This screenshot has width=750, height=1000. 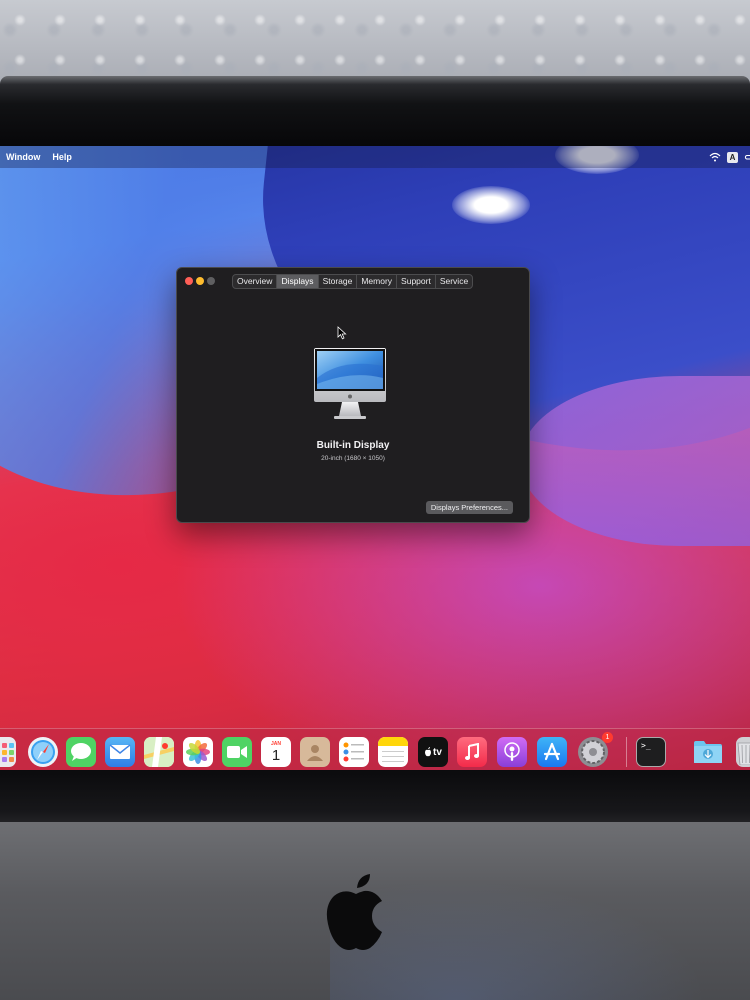 What do you see at coordinates (298, 281) in the screenshot?
I see `tab-displays: Displays` at bounding box center [298, 281].